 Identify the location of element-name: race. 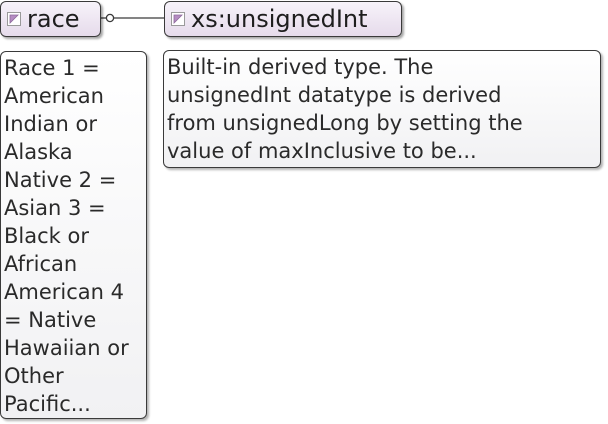
(53, 19).